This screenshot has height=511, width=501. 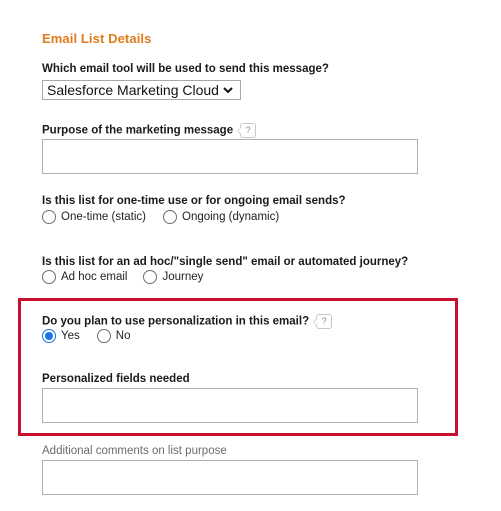 What do you see at coordinates (230, 217) in the screenshot?
I see `radio-ongoing-label: Ongoing (dynamic)` at bounding box center [230, 217].